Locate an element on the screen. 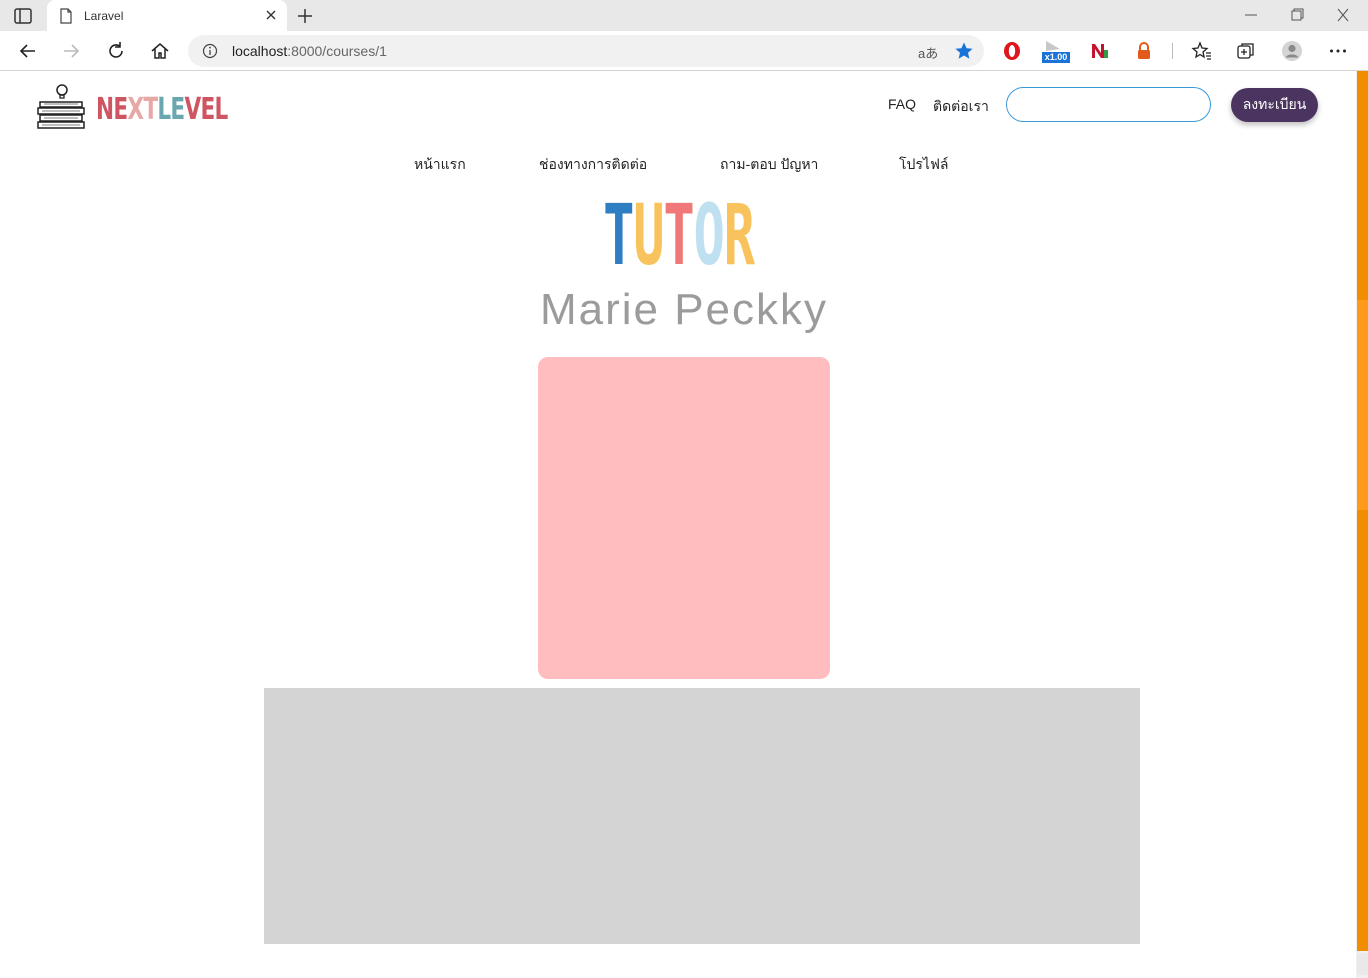  site-logo: NEXTLEVEL is located at coordinates (132, 106).